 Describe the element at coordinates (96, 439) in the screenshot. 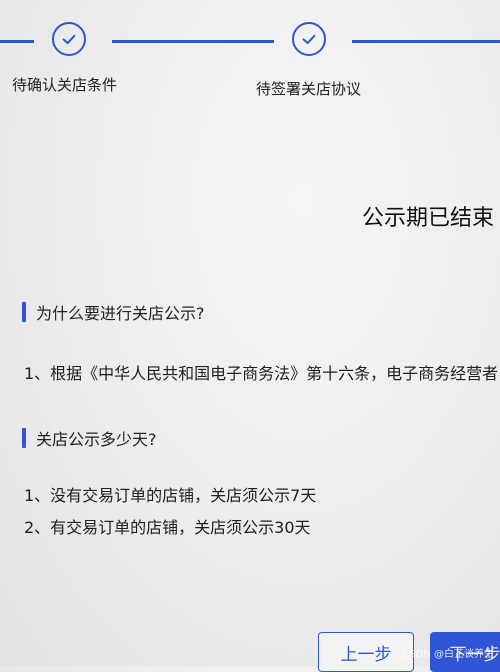

I see `section-heading-text: 关店公示多少天?` at that location.